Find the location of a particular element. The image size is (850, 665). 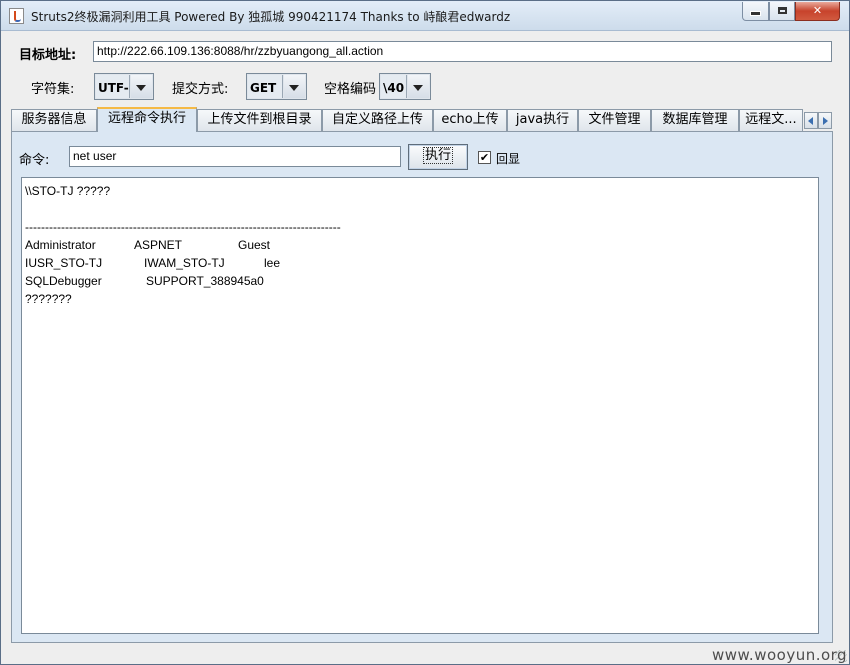

charset-select: UTF-8 is located at coordinates (124, 86).